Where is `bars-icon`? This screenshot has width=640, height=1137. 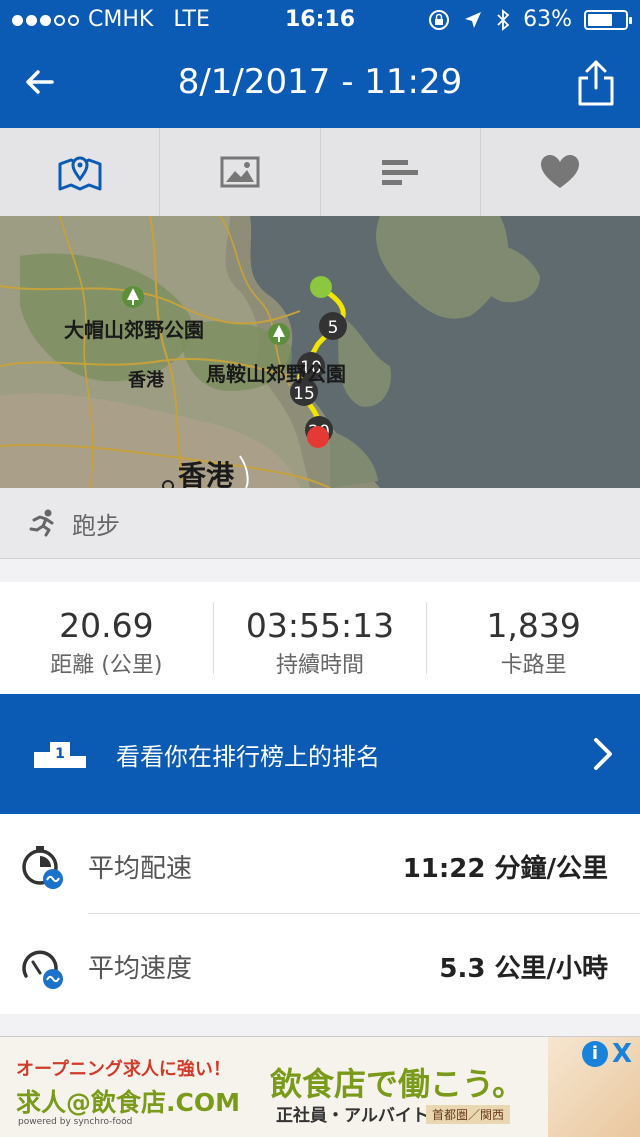
bars-icon is located at coordinates (400, 172).